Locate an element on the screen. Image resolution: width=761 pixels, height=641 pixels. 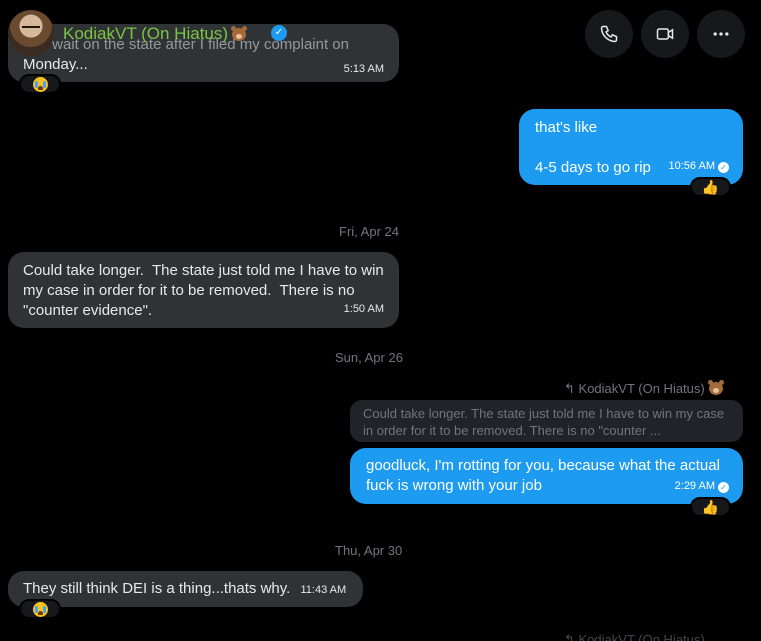
more-options-button is located at coordinates (721, 34).